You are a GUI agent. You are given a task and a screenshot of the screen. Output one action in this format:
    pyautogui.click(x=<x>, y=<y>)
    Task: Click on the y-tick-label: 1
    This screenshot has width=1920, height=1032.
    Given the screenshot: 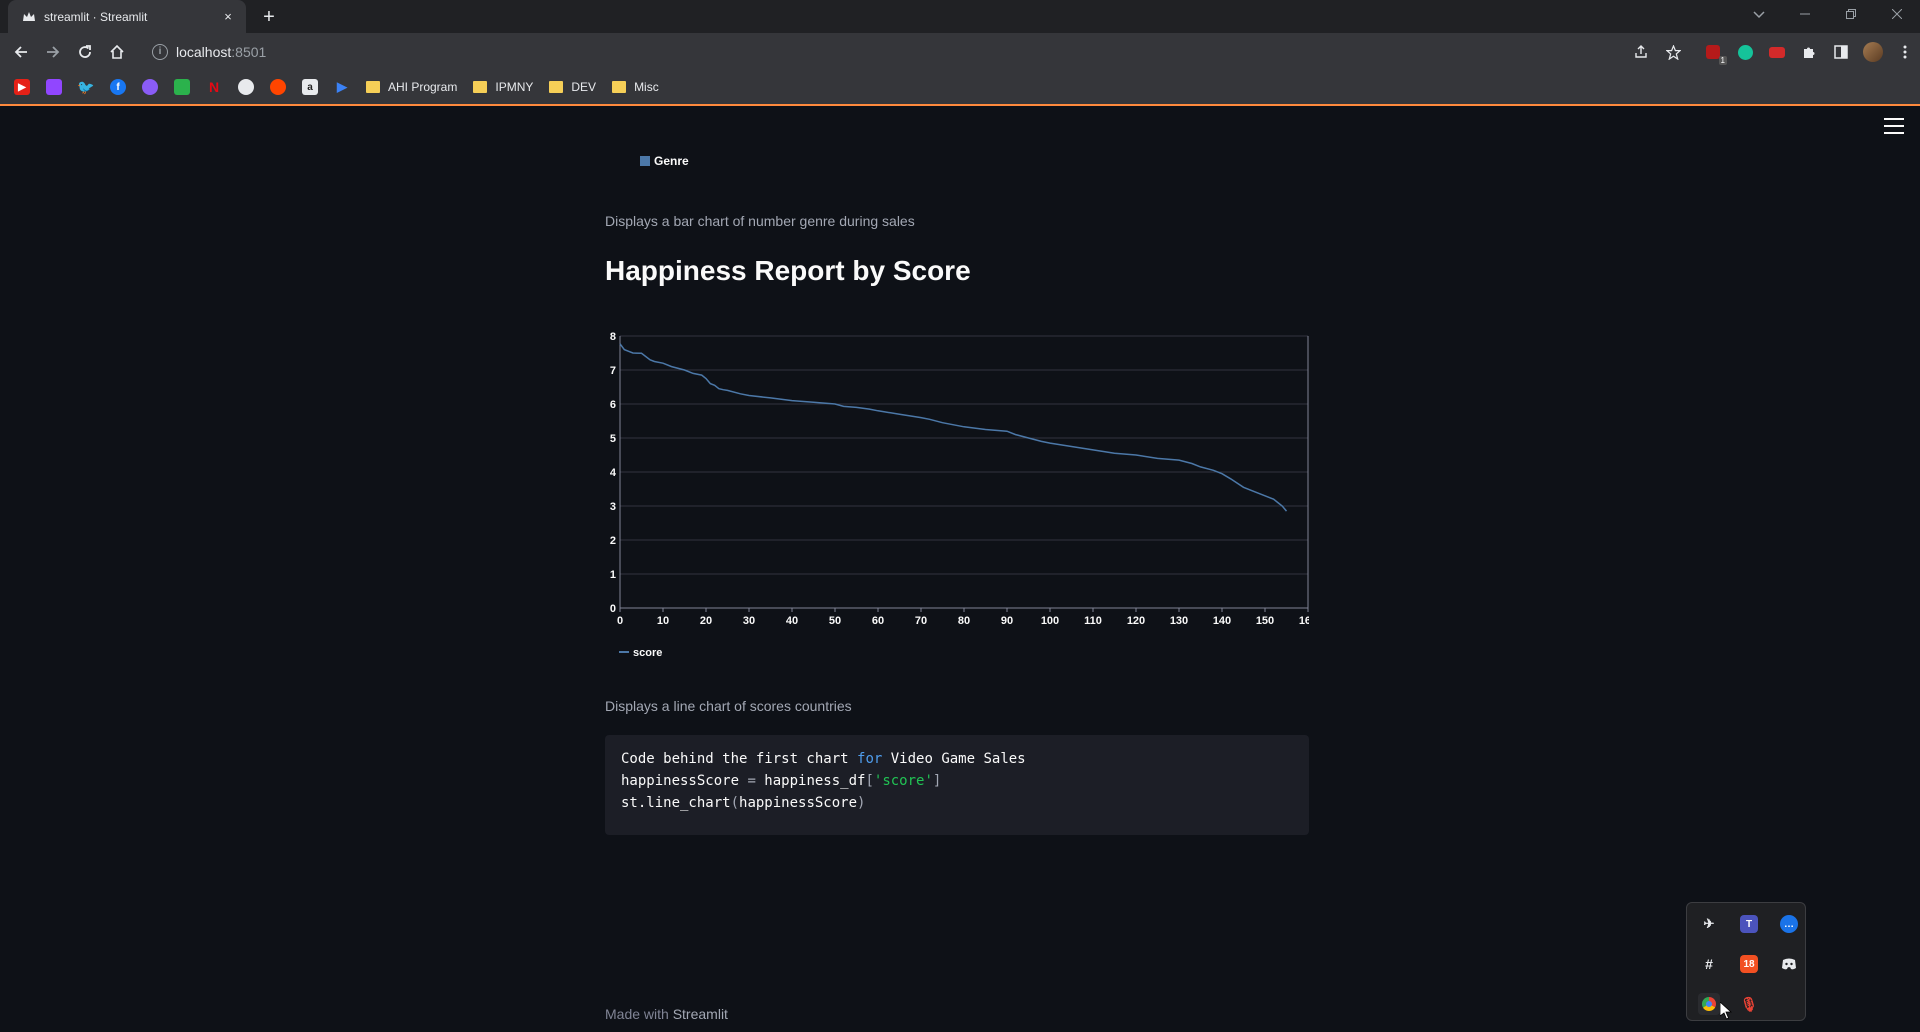 What is the action you would take?
    pyautogui.click(x=613, y=575)
    